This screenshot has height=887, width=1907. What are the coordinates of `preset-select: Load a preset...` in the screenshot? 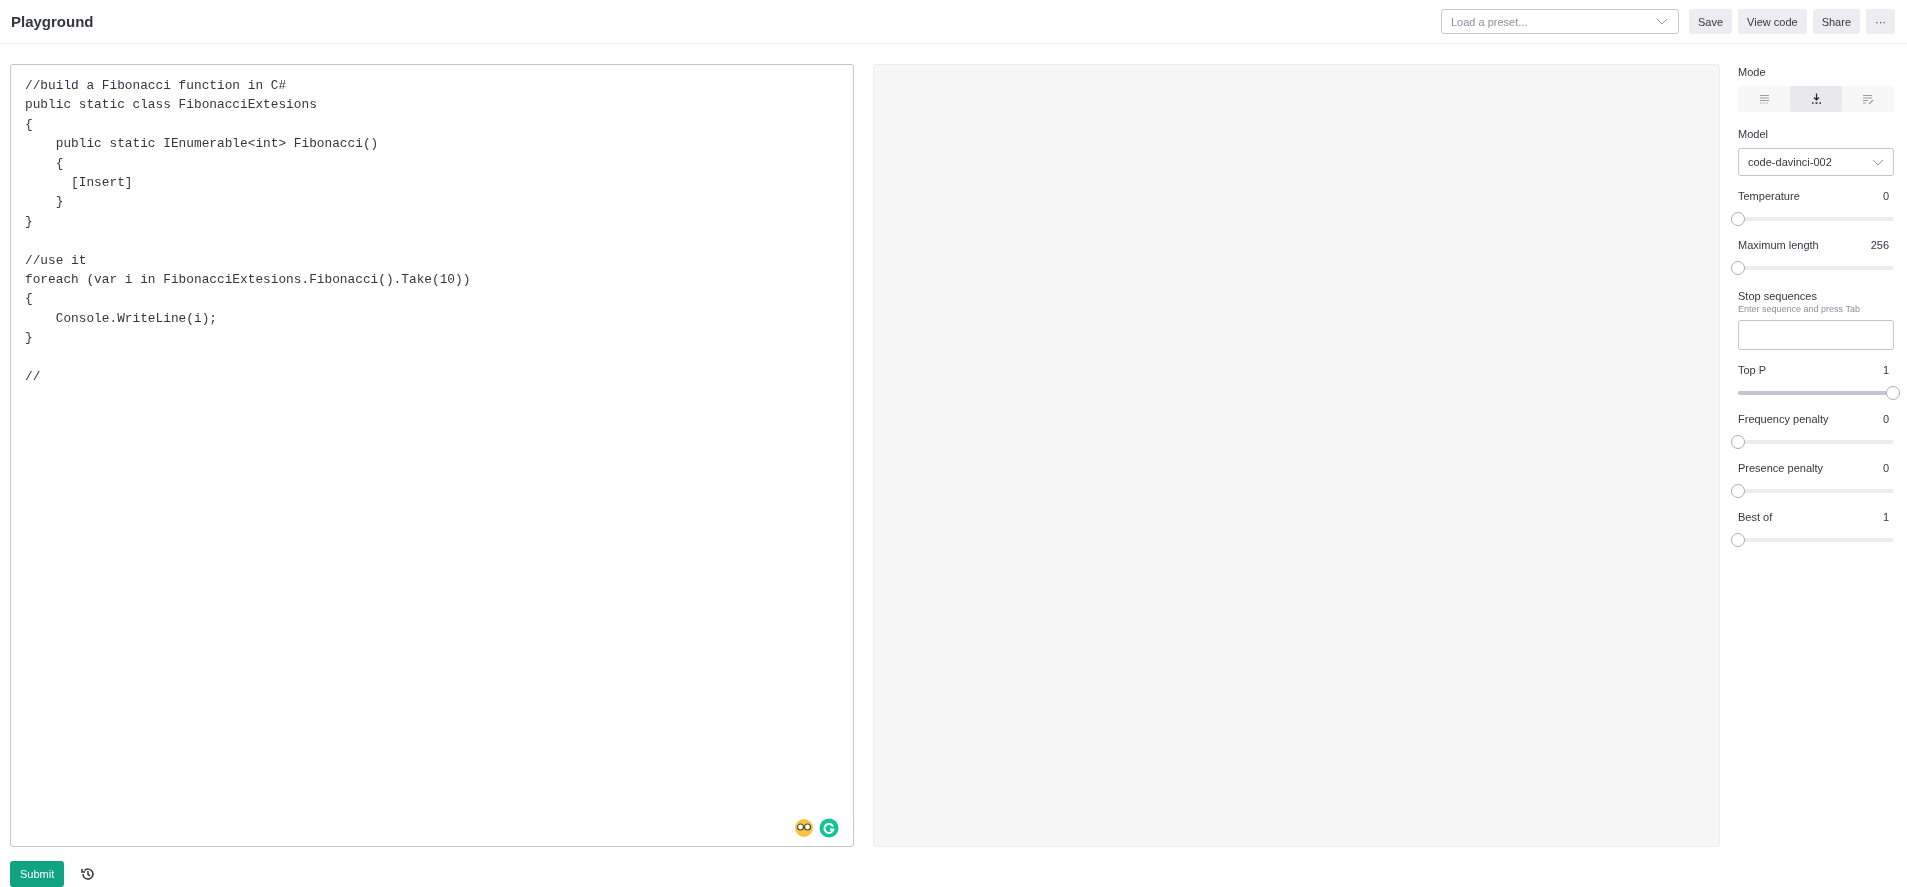 It's located at (1560, 21).